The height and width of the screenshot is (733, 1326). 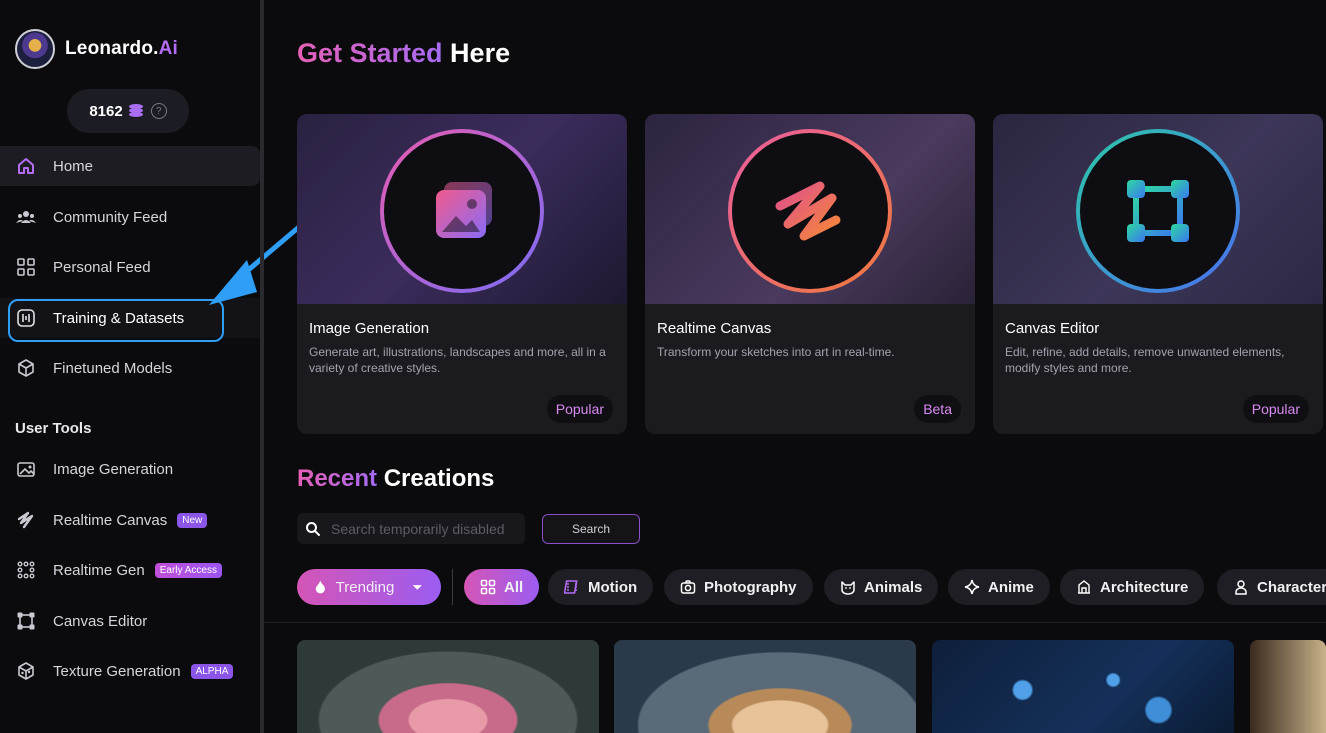 What do you see at coordinates (514, 587) in the screenshot?
I see `chip-label: All` at bounding box center [514, 587].